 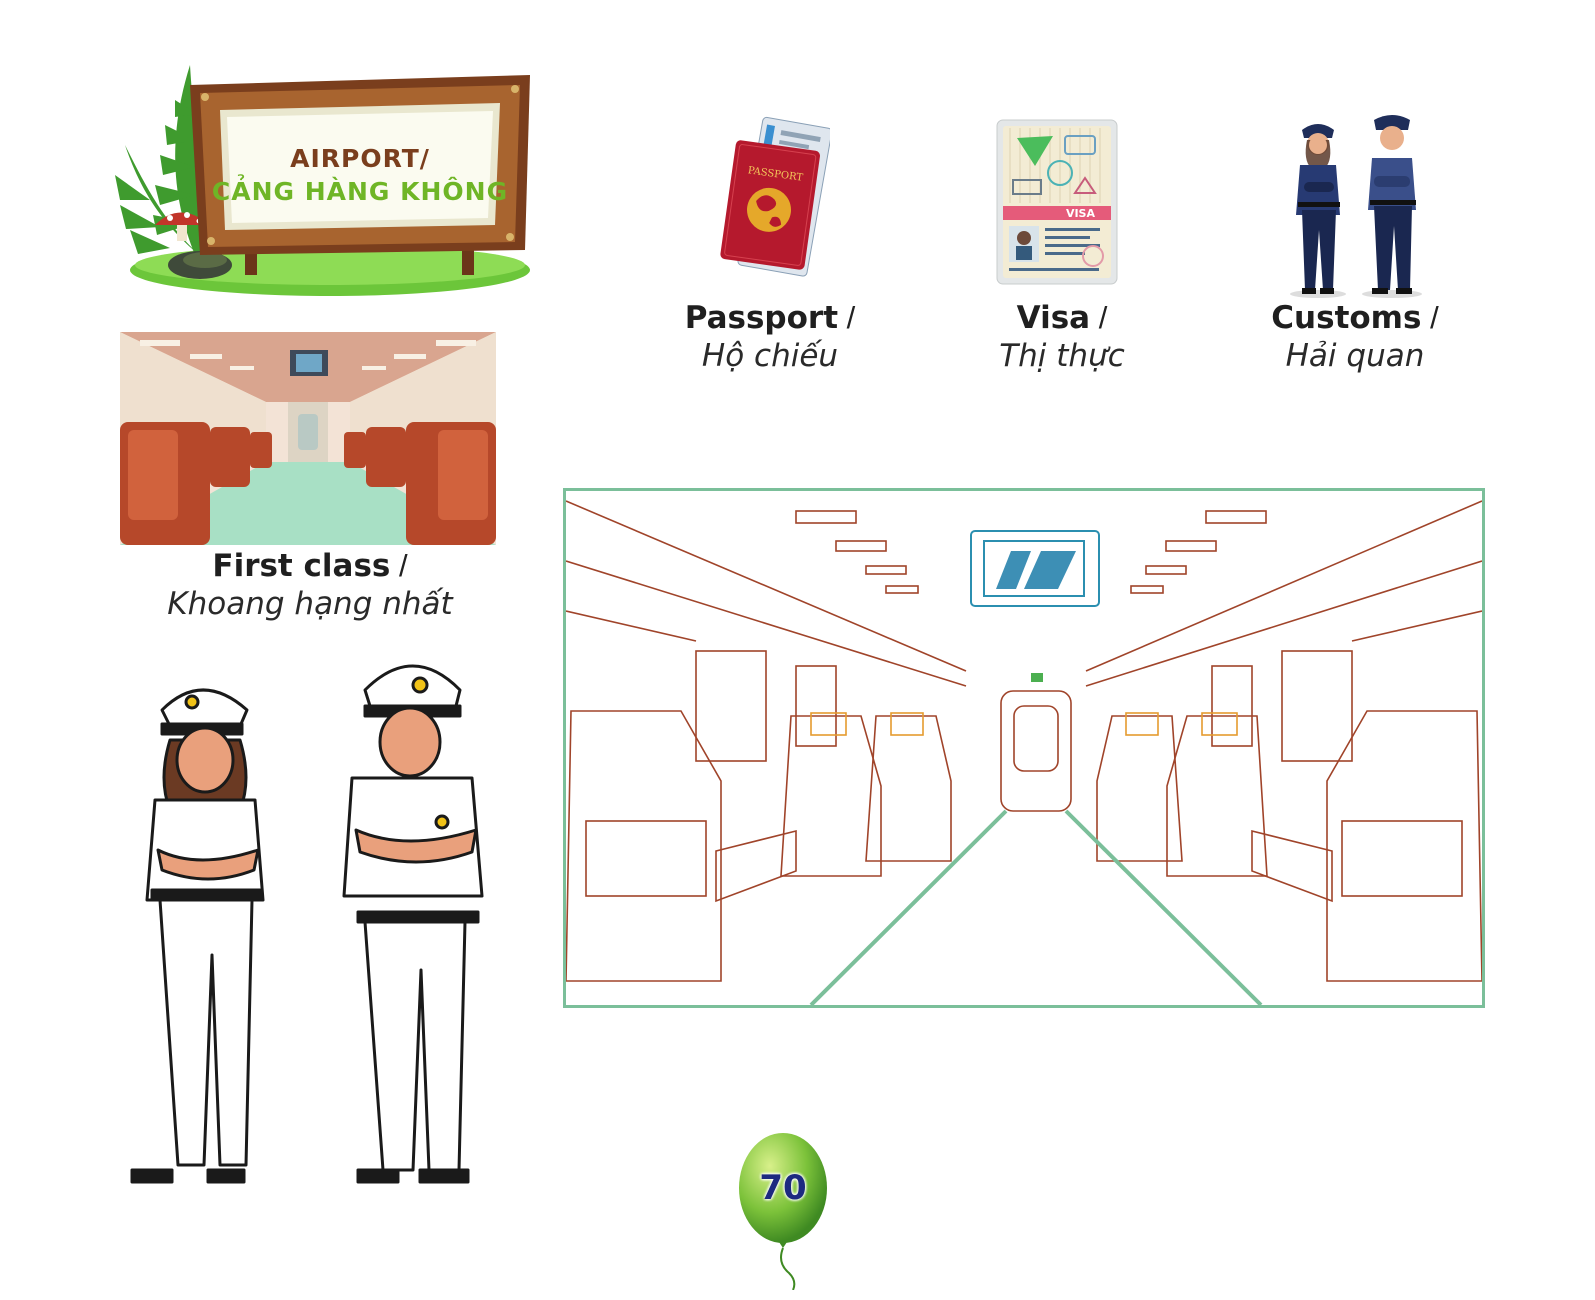 What do you see at coordinates (307, 924) in the screenshot?
I see `police-officers-icon` at bounding box center [307, 924].